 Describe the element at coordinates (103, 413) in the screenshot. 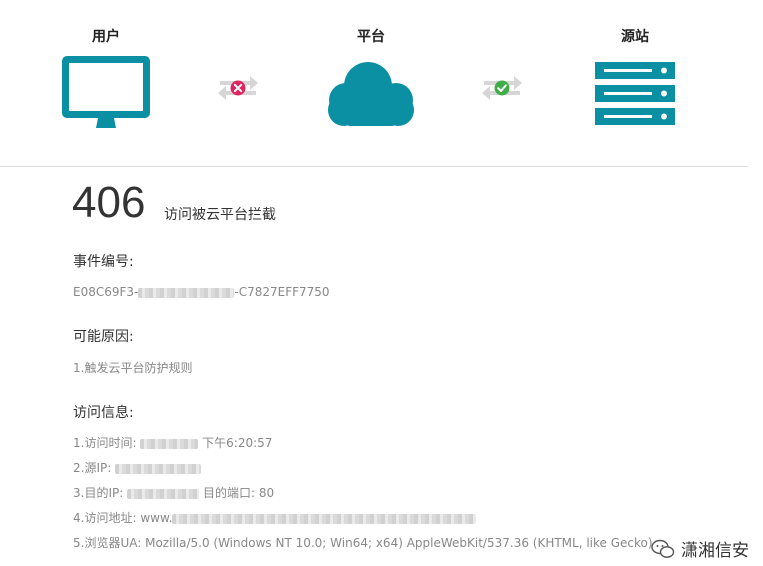

I see `access-title: 访问信息:` at that location.